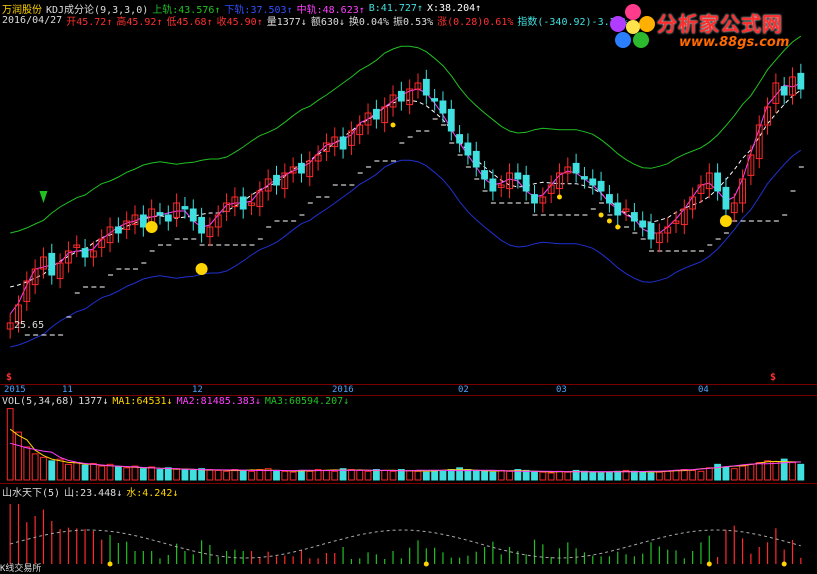  Describe the element at coordinates (21, 569) in the screenshot. I see `footer-label: K线交易所` at that location.